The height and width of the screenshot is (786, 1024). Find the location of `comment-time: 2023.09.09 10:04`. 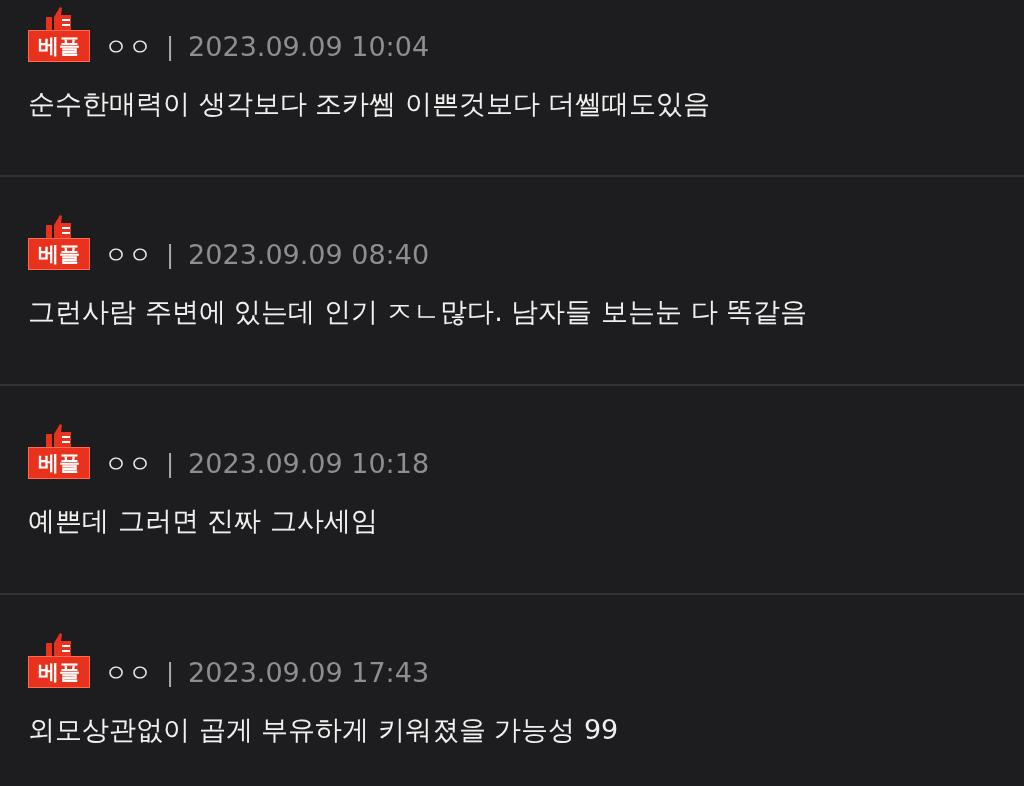

comment-time: 2023.09.09 10:04 is located at coordinates (309, 47).